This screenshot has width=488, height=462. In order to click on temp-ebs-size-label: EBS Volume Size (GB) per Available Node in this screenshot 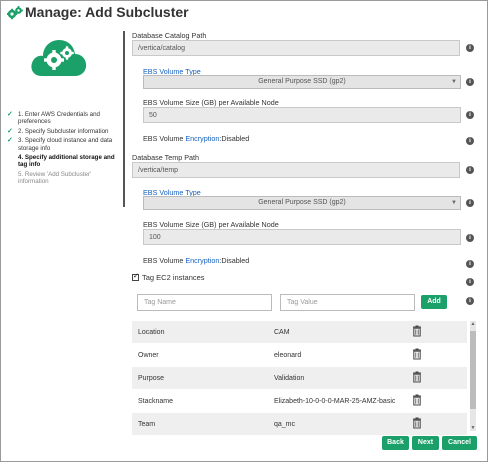, I will do `click(211, 224)`.